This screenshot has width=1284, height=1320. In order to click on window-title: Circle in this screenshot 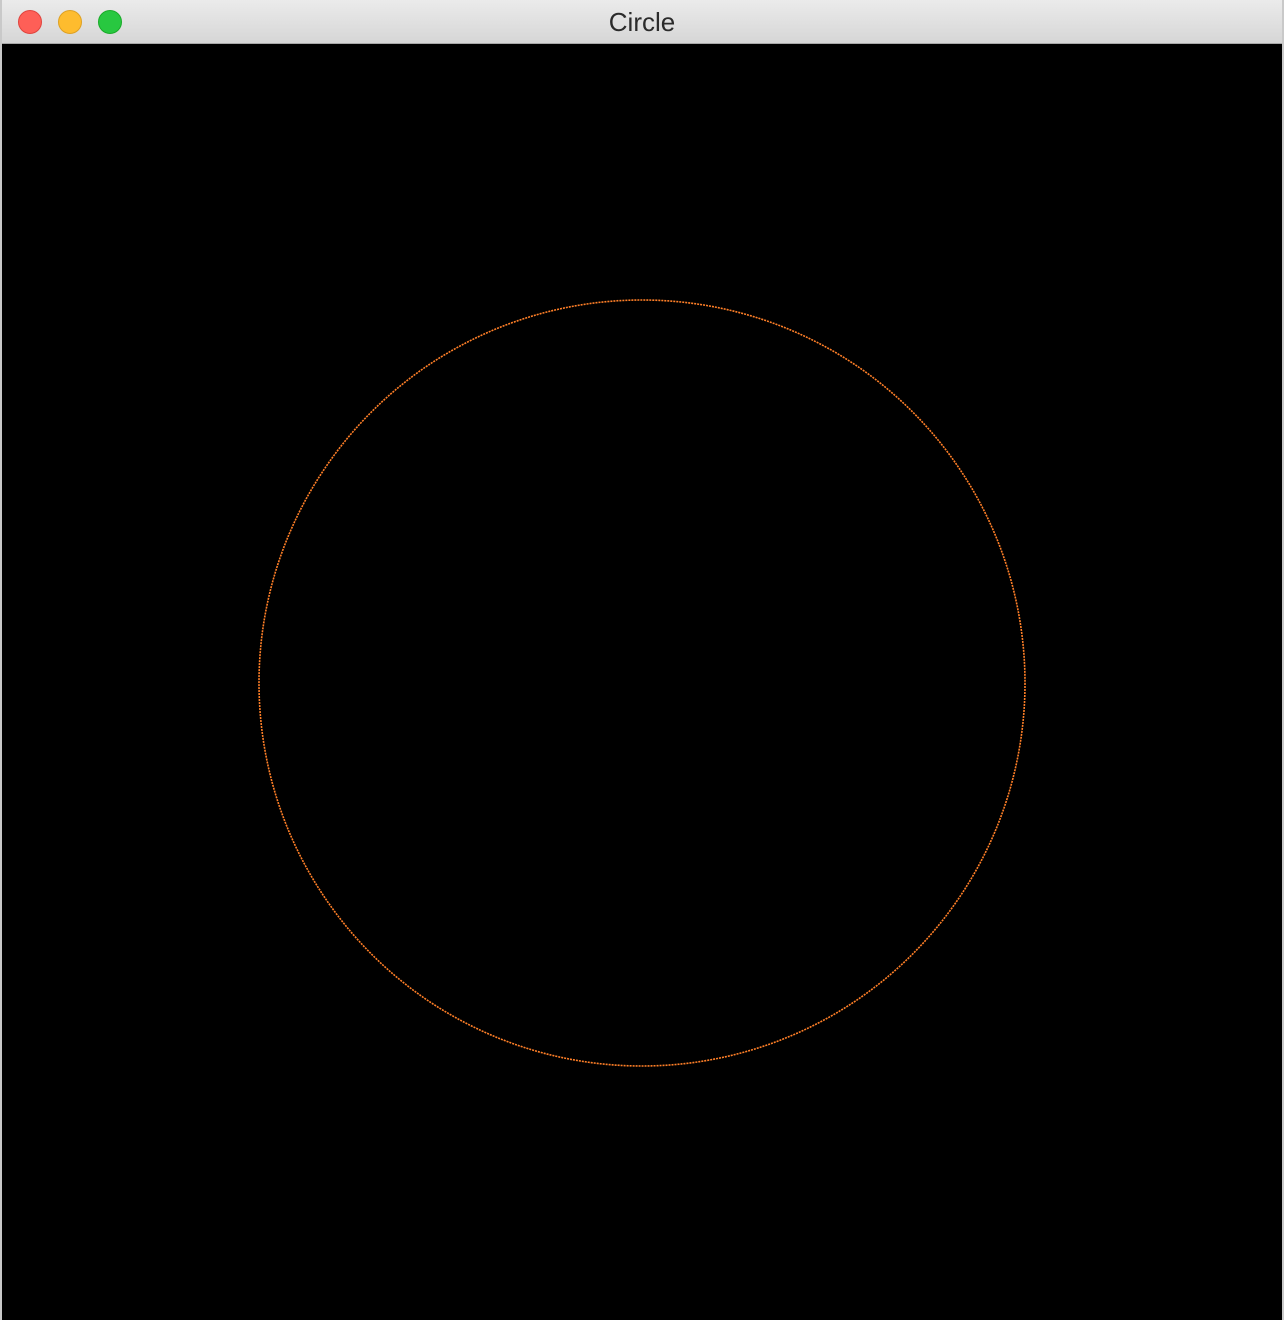, I will do `click(642, 22)`.